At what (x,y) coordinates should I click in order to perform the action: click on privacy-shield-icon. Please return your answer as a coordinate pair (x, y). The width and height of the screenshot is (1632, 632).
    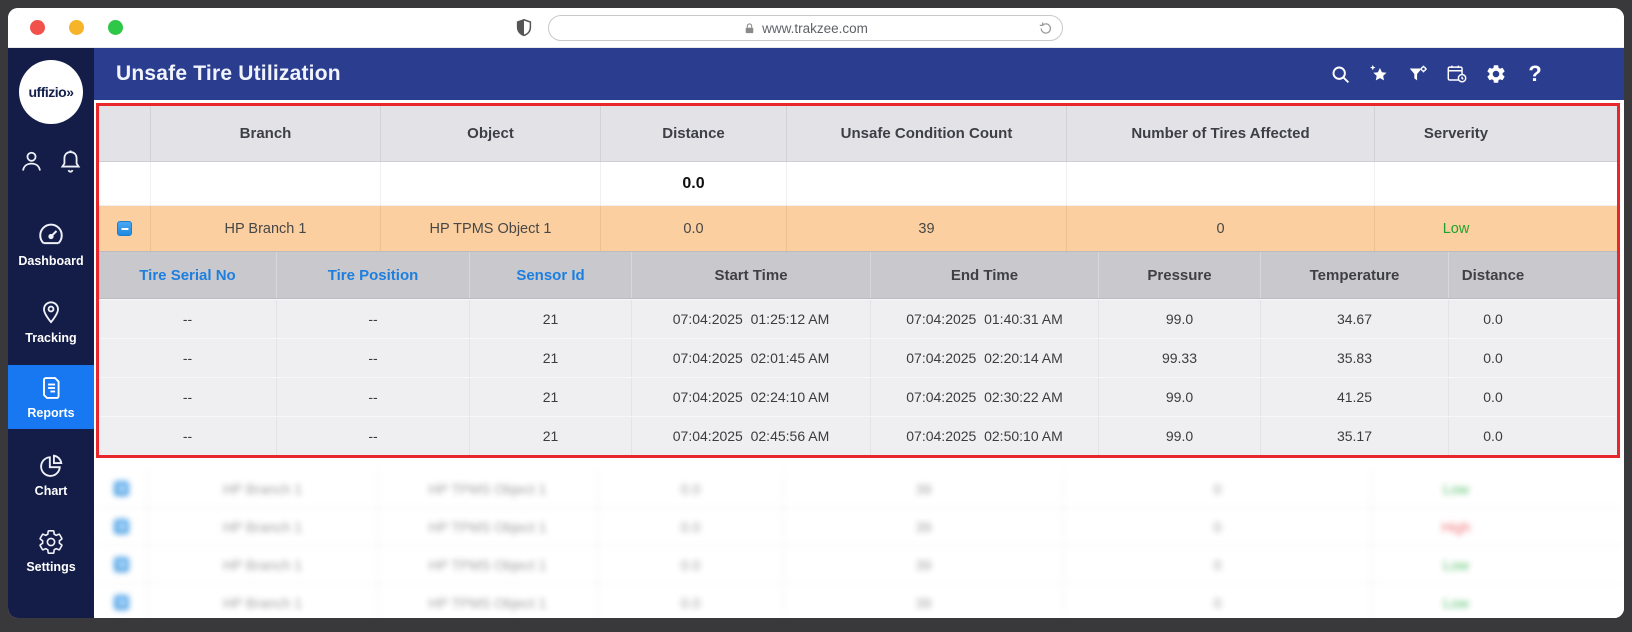
    Looking at the image, I should click on (524, 28).